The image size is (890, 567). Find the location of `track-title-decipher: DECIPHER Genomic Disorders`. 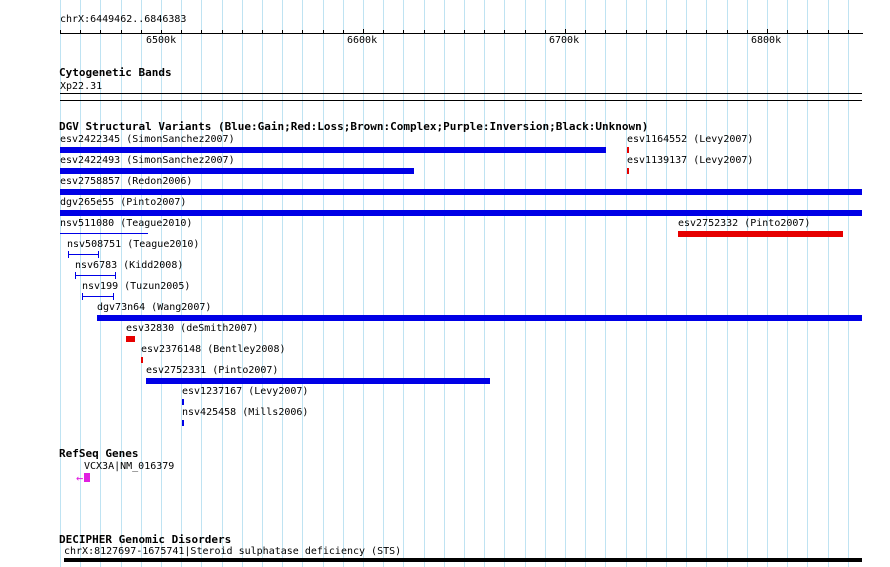

track-title-decipher: DECIPHER Genomic Disorders is located at coordinates (145, 539).